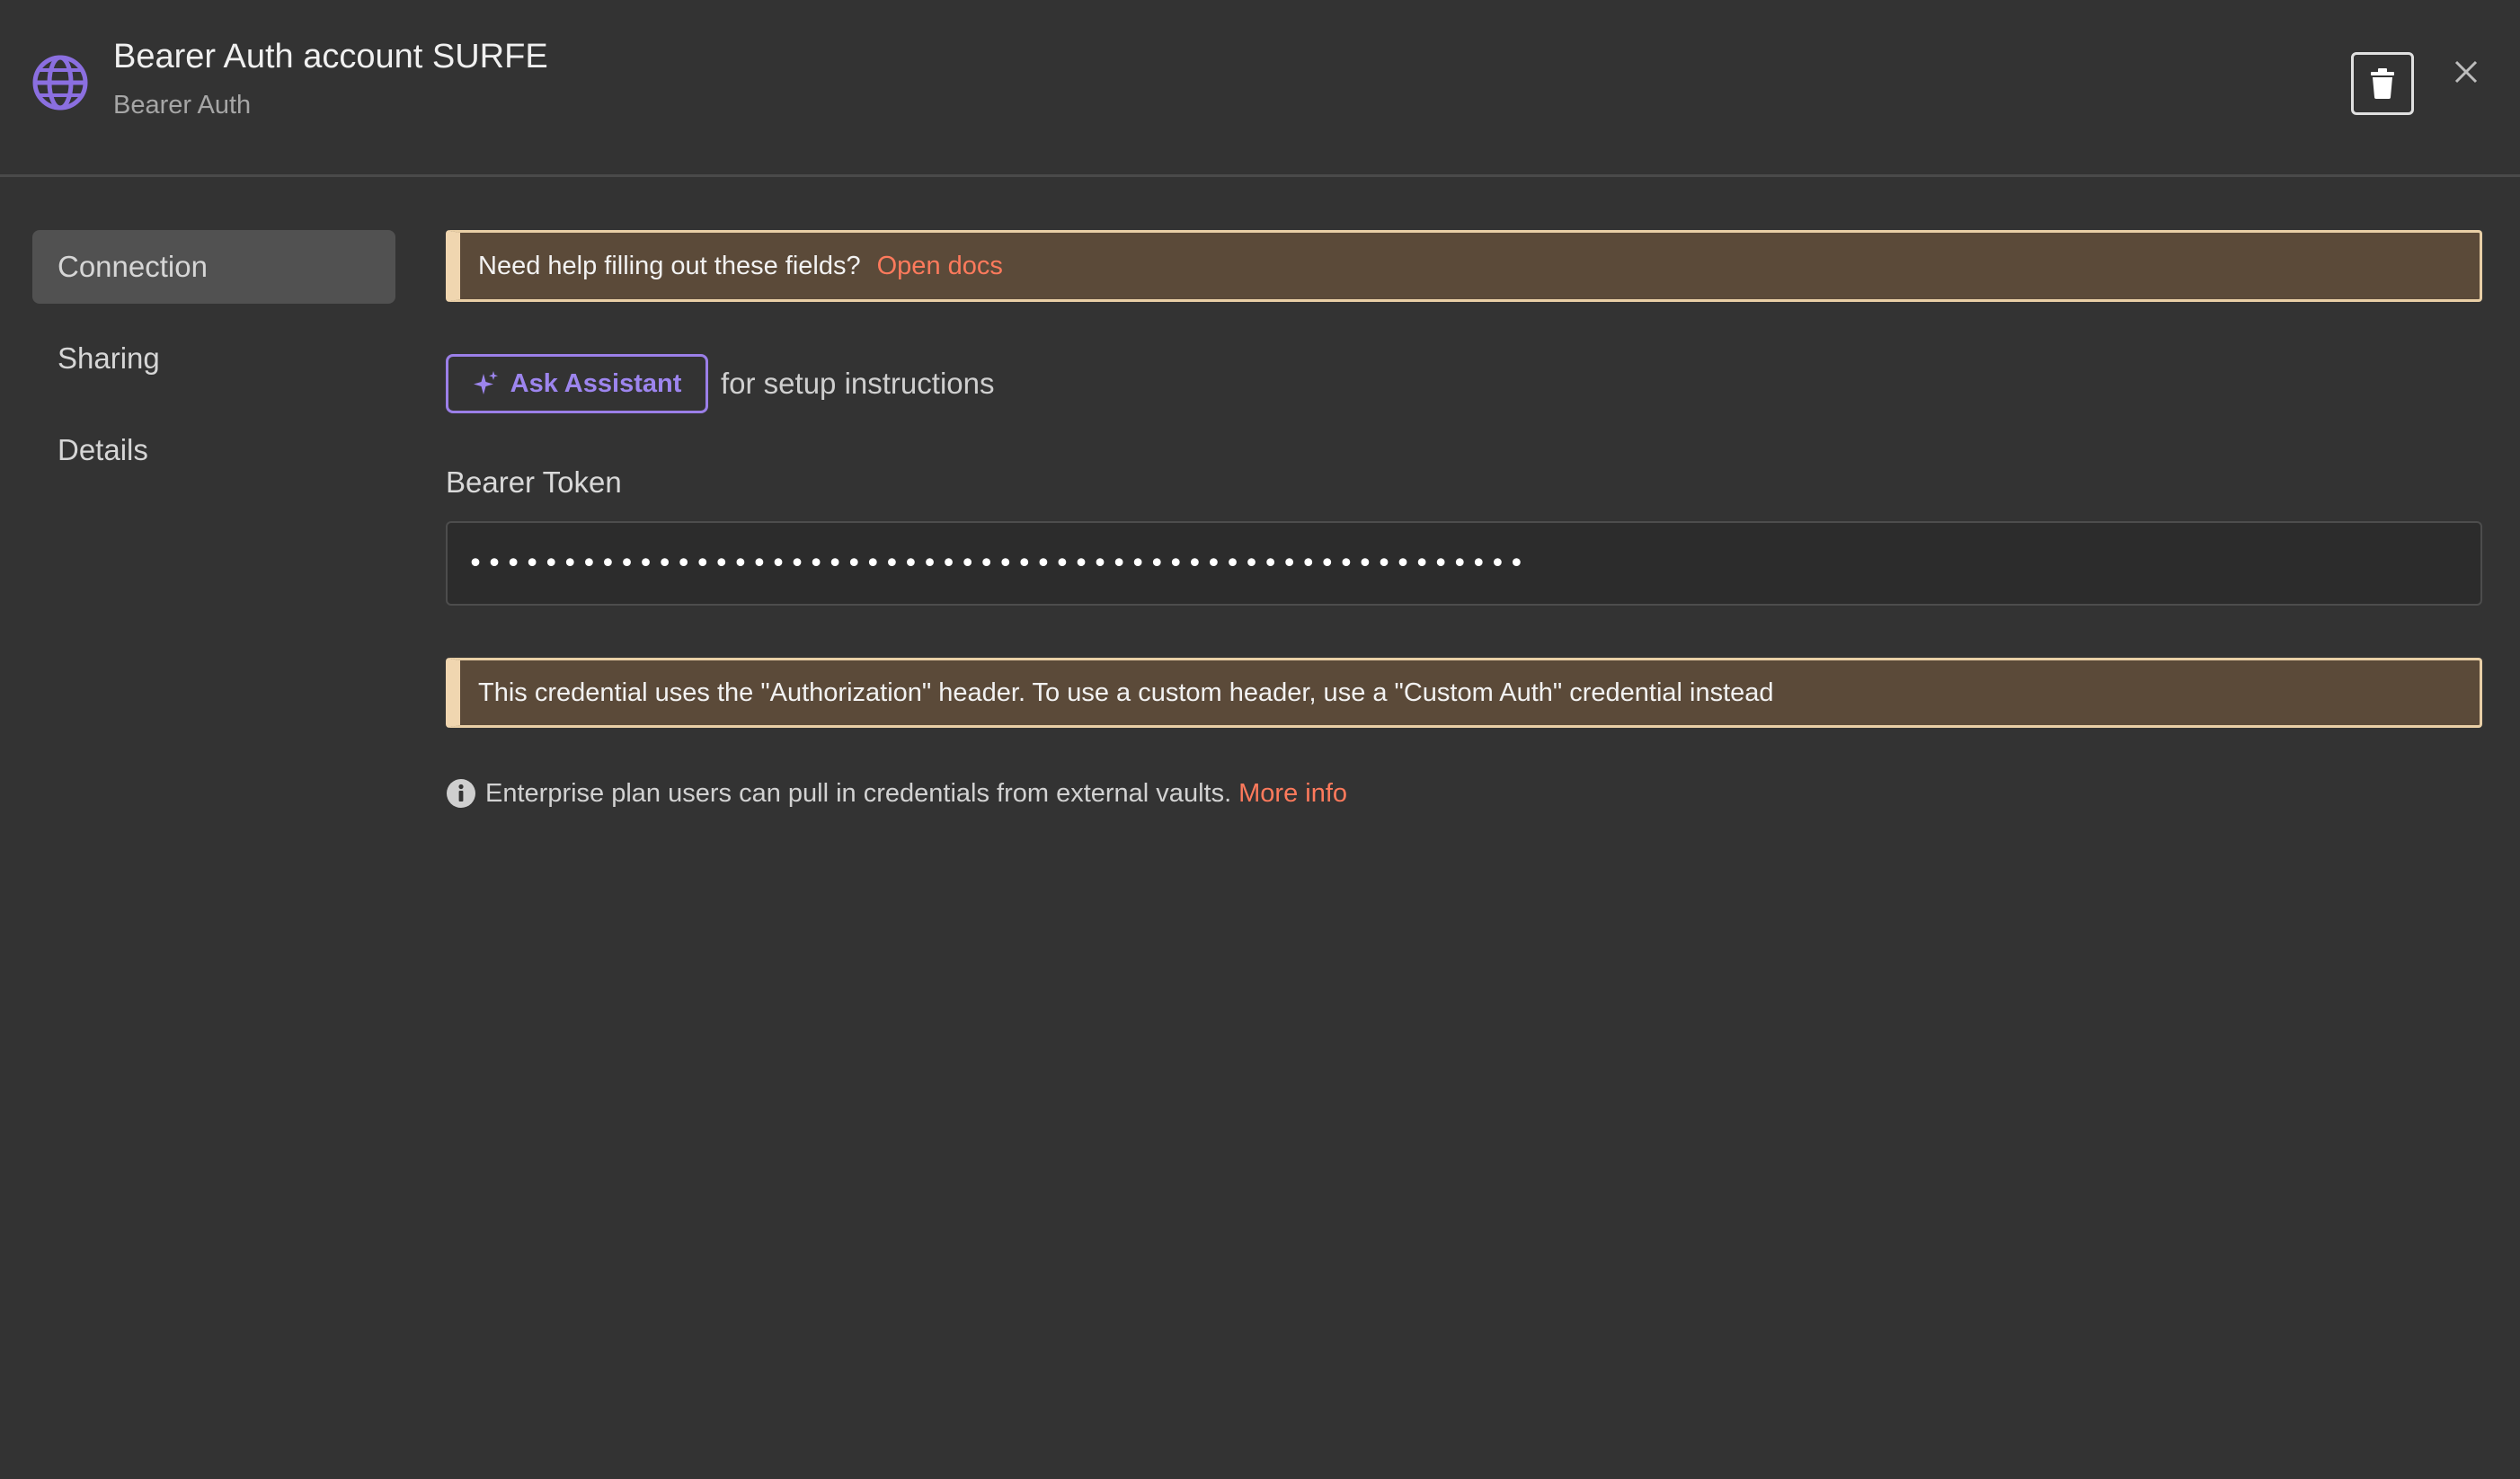 Image resolution: width=2520 pixels, height=1479 pixels. Describe the element at coordinates (109, 358) in the screenshot. I see `sidebar-item-label: Sharing` at that location.